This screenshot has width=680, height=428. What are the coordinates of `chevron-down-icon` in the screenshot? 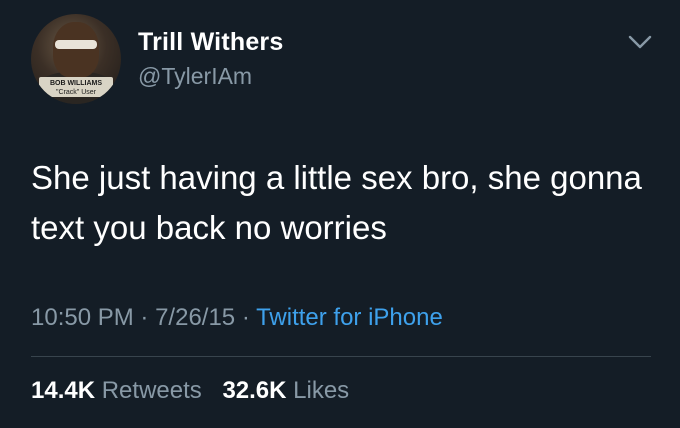 It's located at (640, 42).